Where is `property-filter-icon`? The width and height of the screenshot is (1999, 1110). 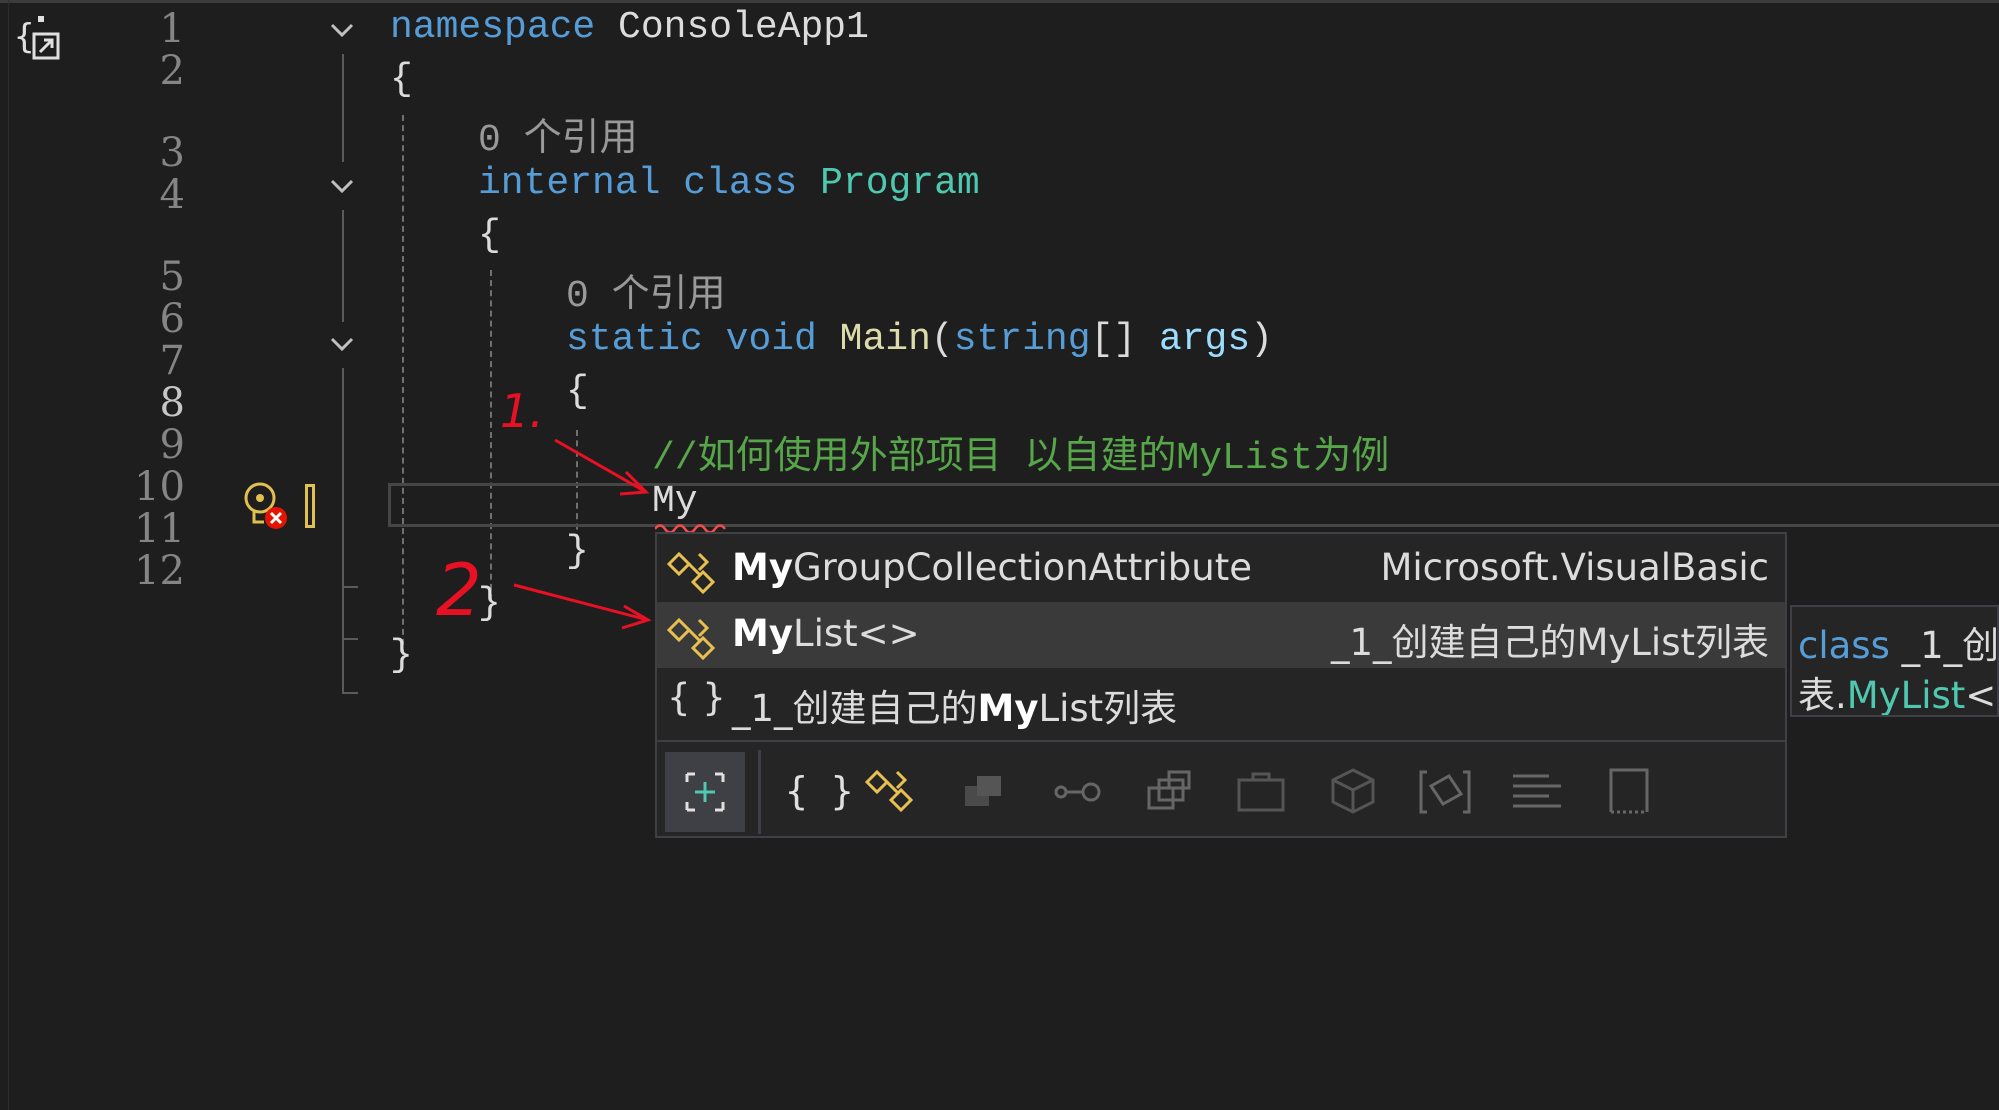
property-filter-icon is located at coordinates (1261, 792).